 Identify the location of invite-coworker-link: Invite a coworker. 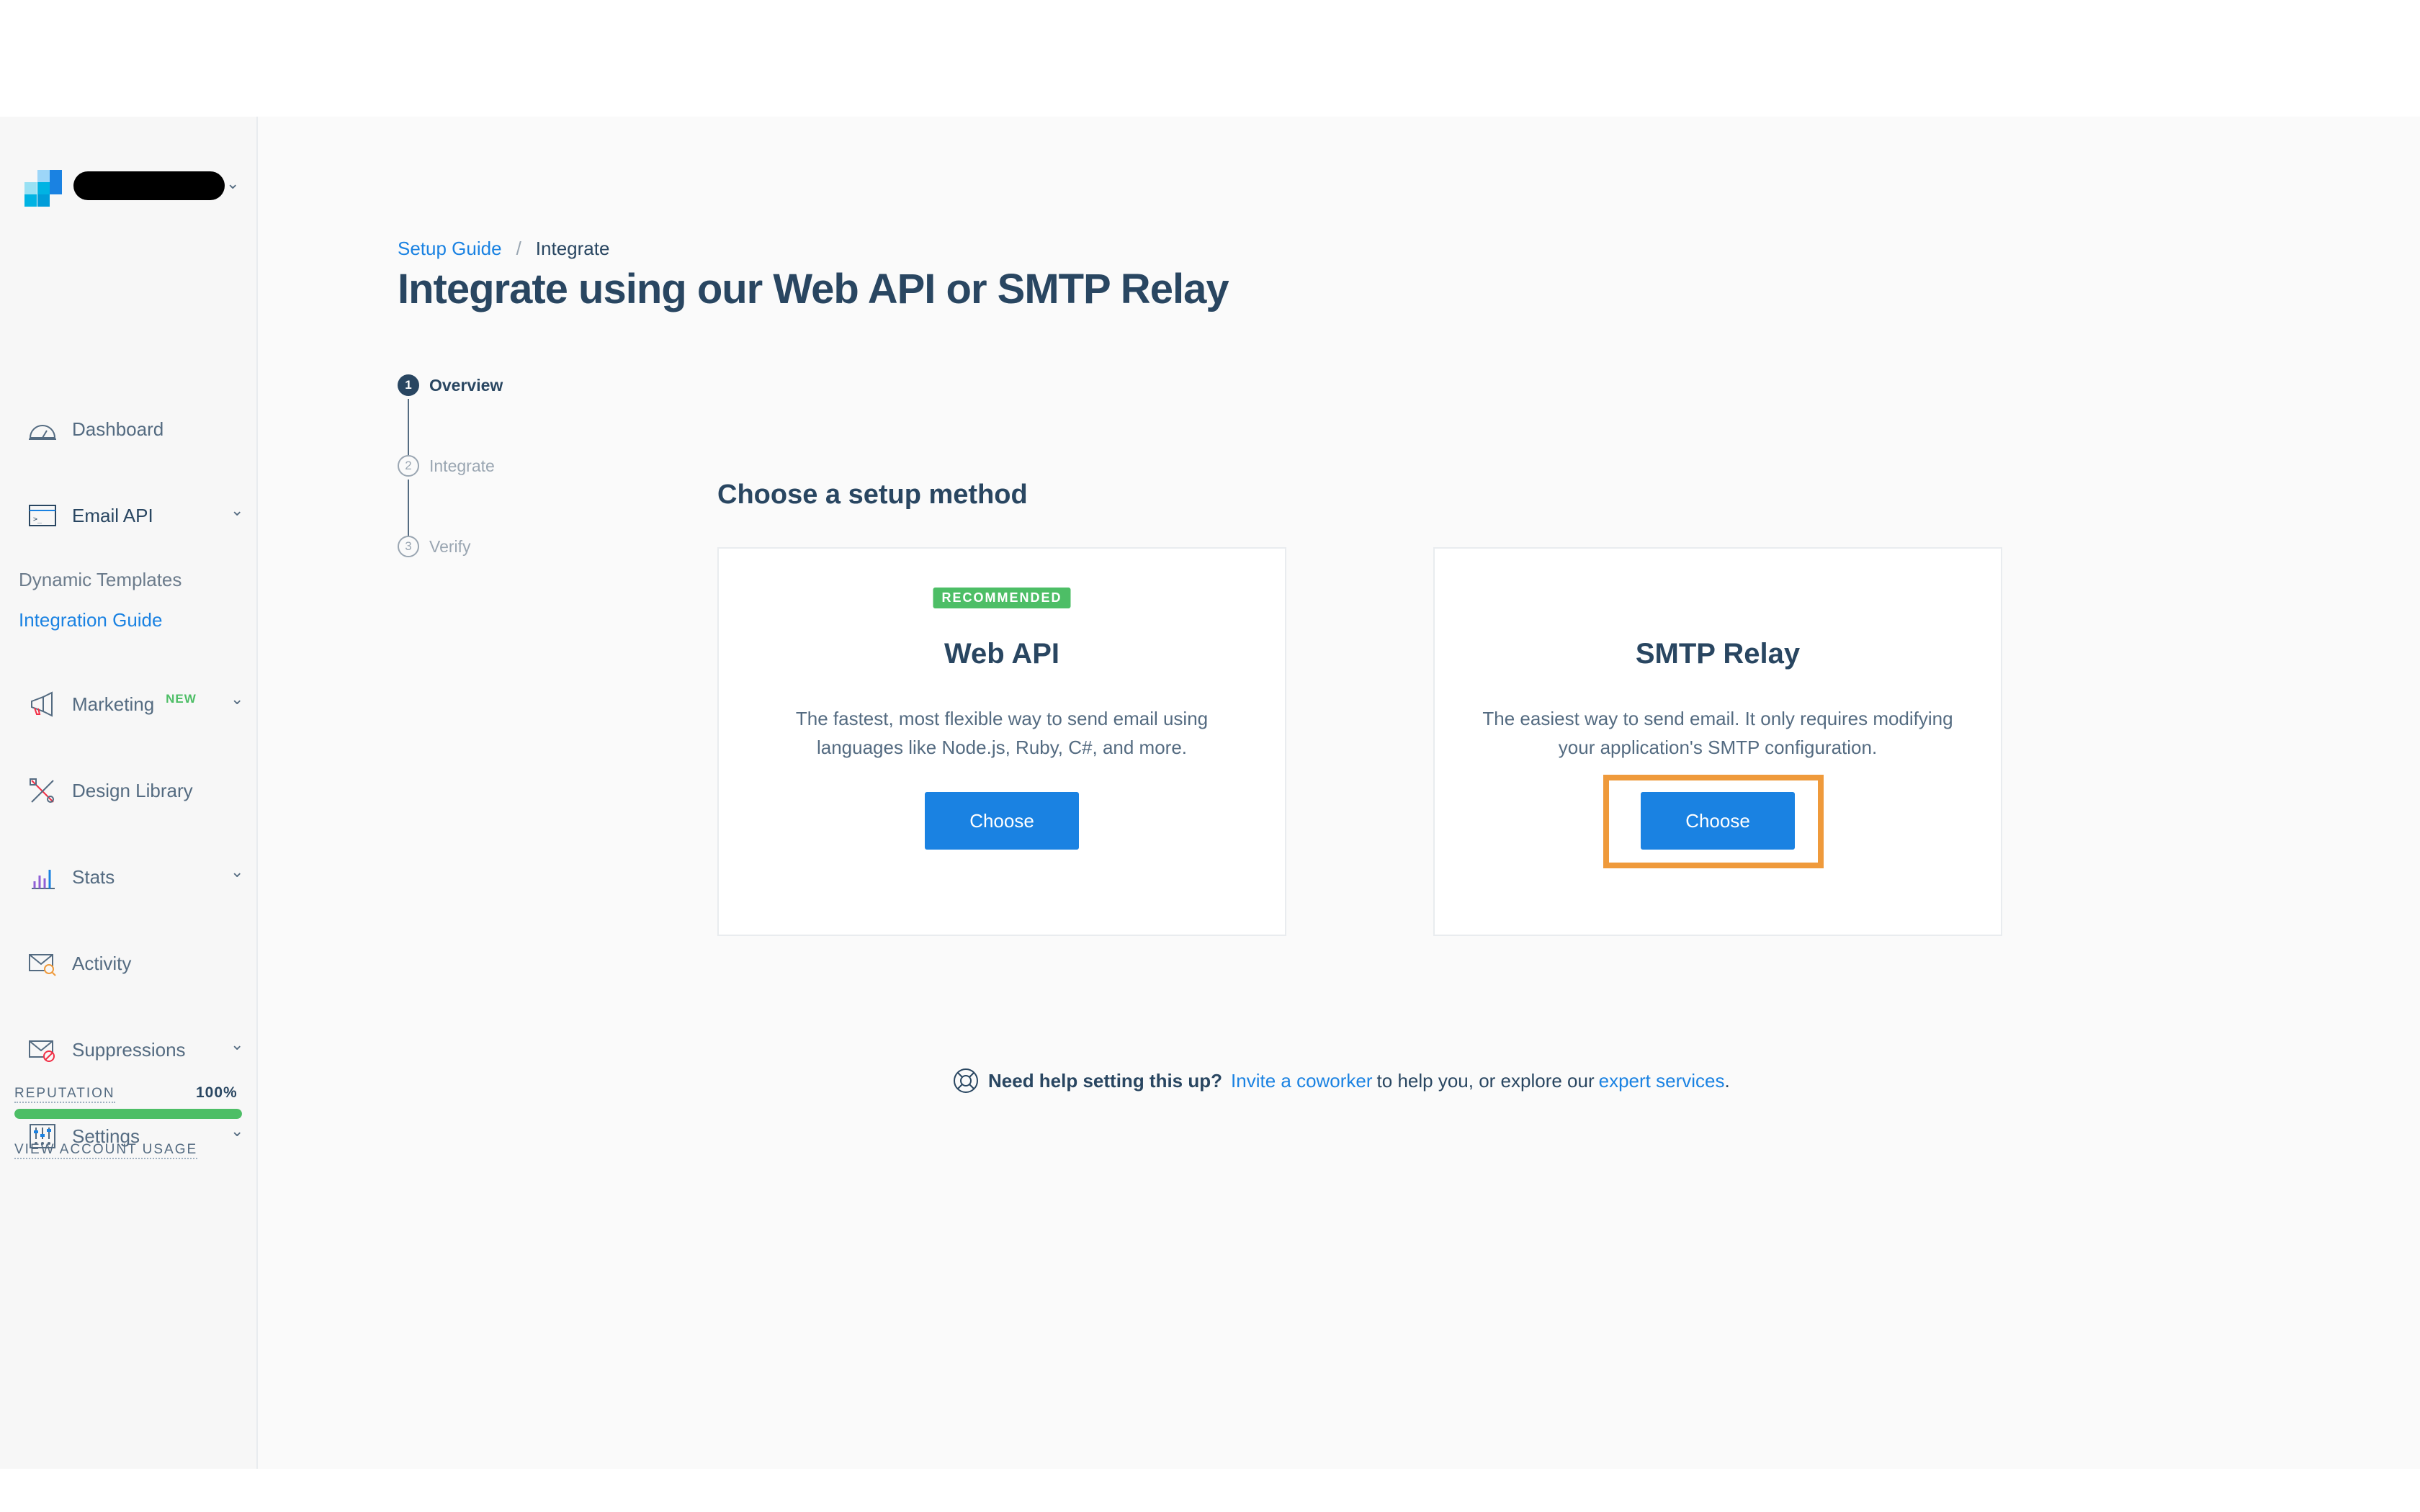
(1302, 1081).